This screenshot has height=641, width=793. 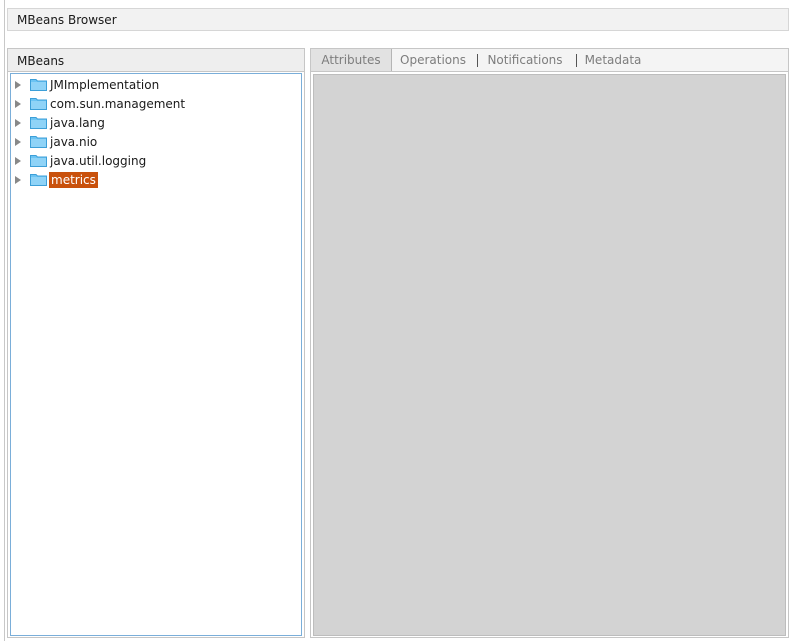 What do you see at coordinates (67, 20) in the screenshot?
I see `browser-title: MBeans Browser` at bounding box center [67, 20].